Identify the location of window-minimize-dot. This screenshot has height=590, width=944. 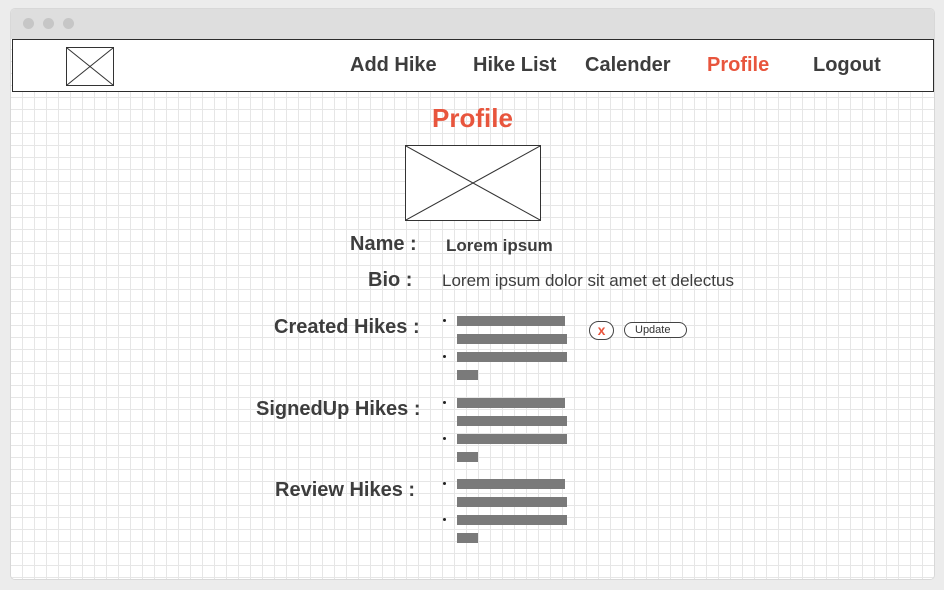
(48, 23).